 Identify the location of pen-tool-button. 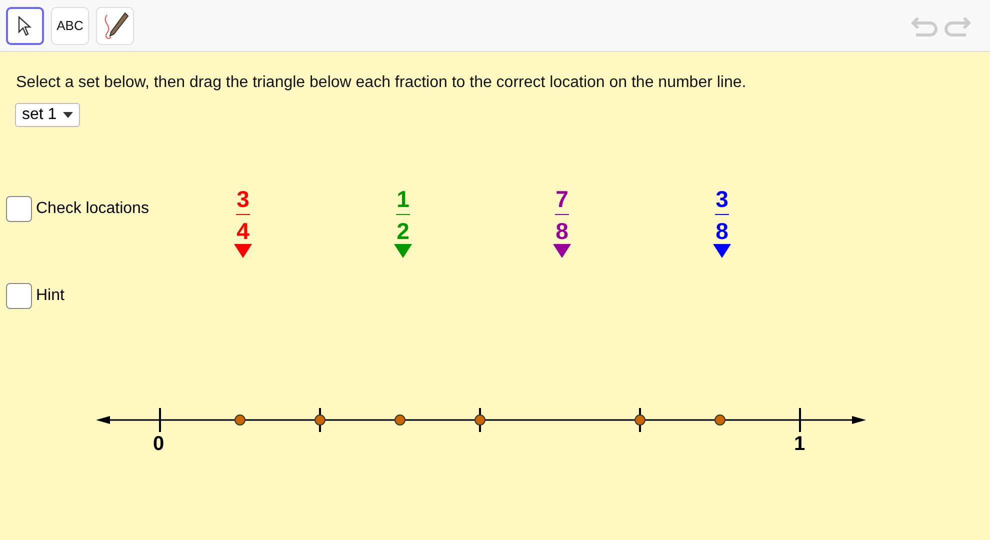
(115, 25).